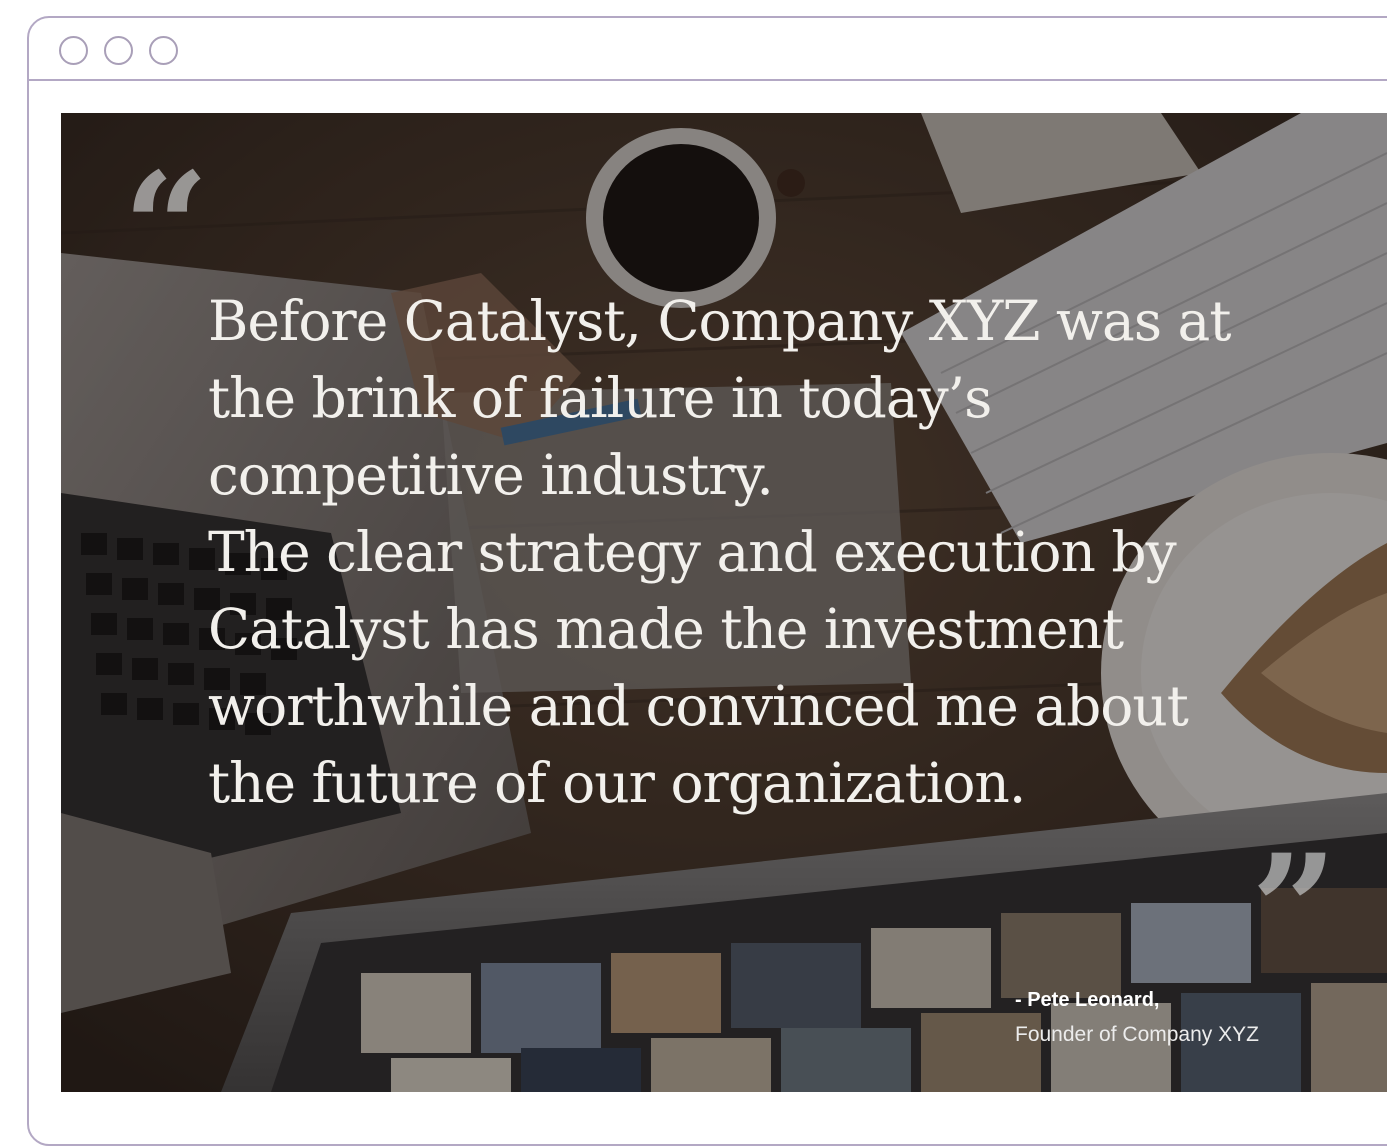 The height and width of the screenshot is (1146, 1387). I want to click on testimonial-attribution: - Pete Leonard, Founder of Company XYZ, so click(1137, 1018).